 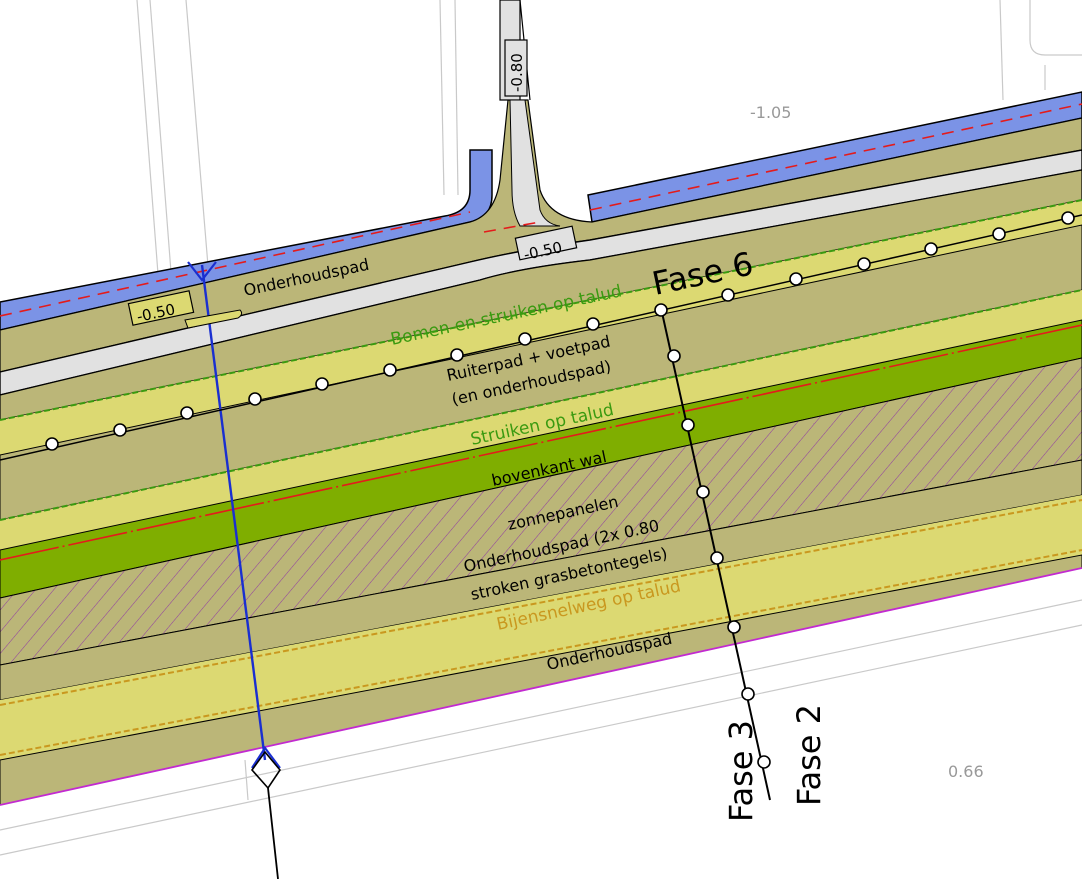 What do you see at coordinates (966, 771) in the screenshot?
I see `level-bottom-right: 0.66` at bounding box center [966, 771].